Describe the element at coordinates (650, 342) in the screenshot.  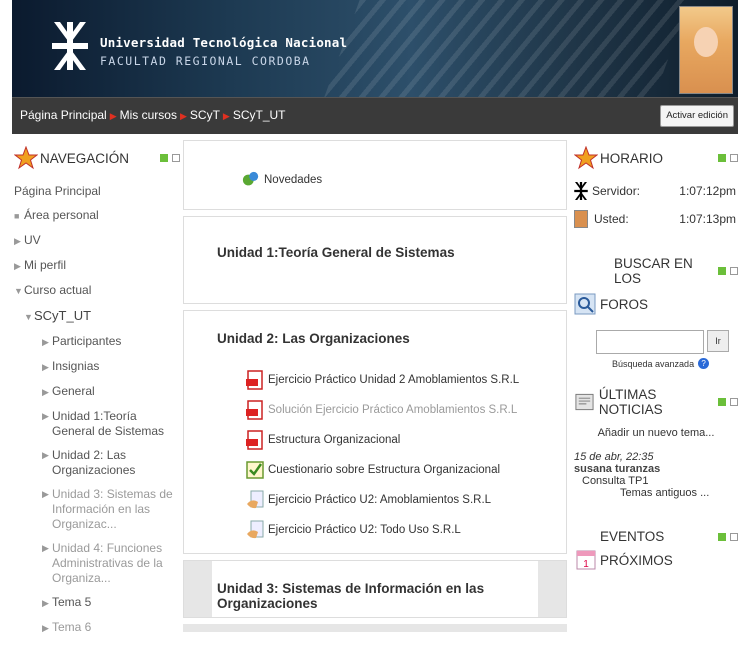
I see `forum-search-input` at that location.